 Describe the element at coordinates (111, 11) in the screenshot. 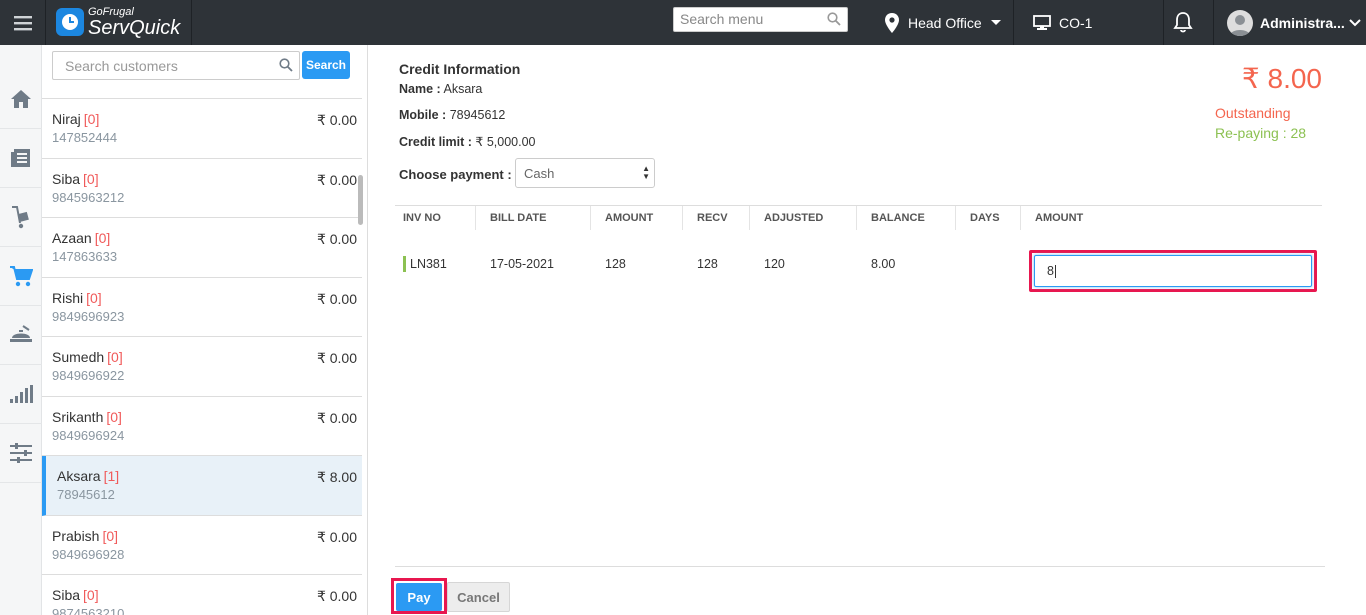

I see `logo-small-text: GoFrugal` at that location.